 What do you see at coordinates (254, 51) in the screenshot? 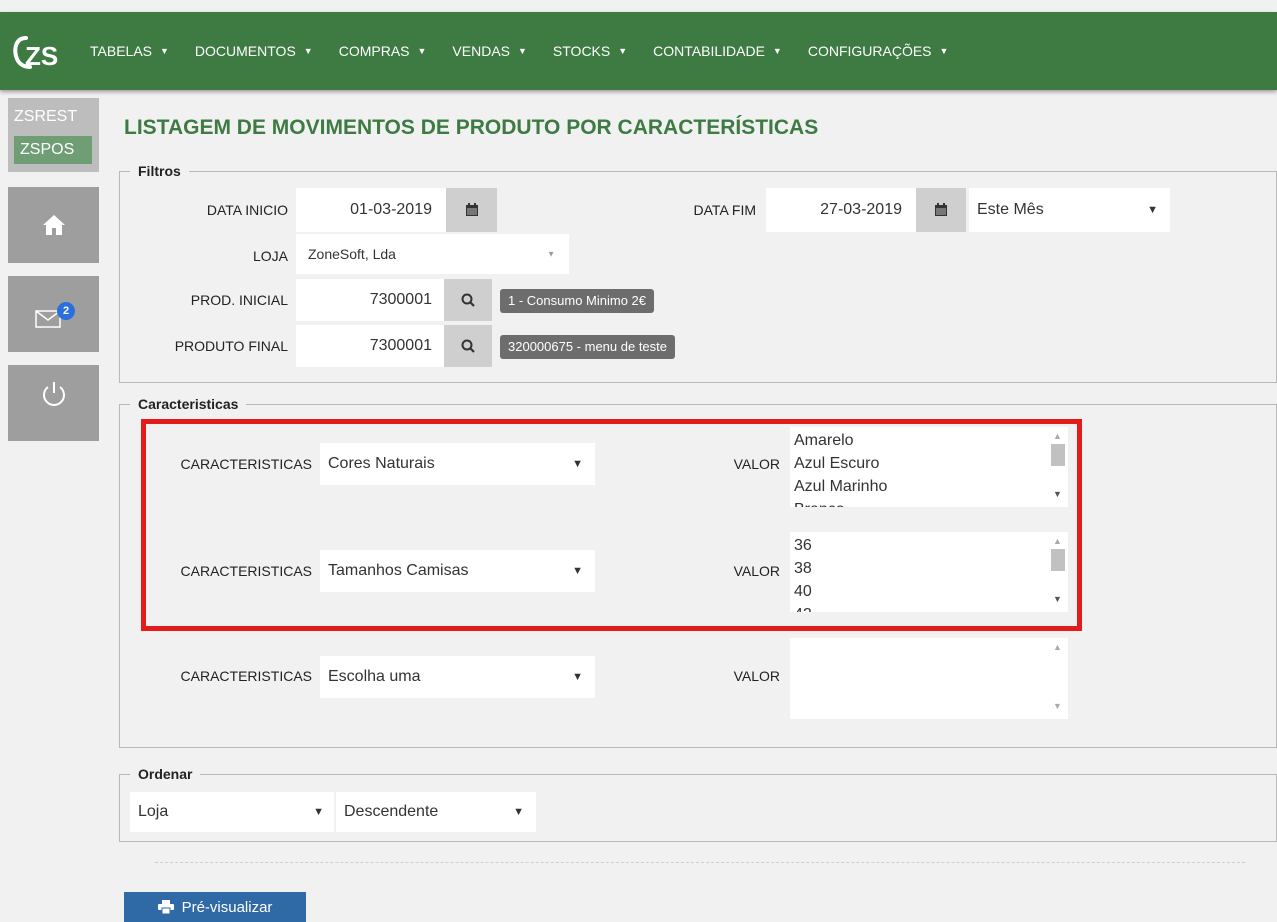
I see `menu-documentos: DOCUMENTOS ▼` at bounding box center [254, 51].